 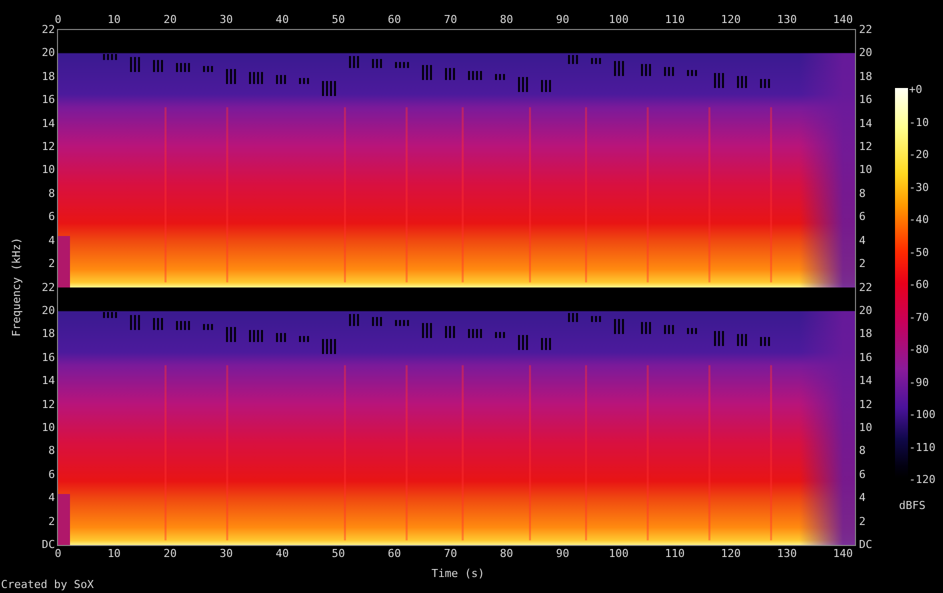 What do you see at coordinates (919, 188) in the screenshot?
I see `scale-tick-label: -30` at bounding box center [919, 188].